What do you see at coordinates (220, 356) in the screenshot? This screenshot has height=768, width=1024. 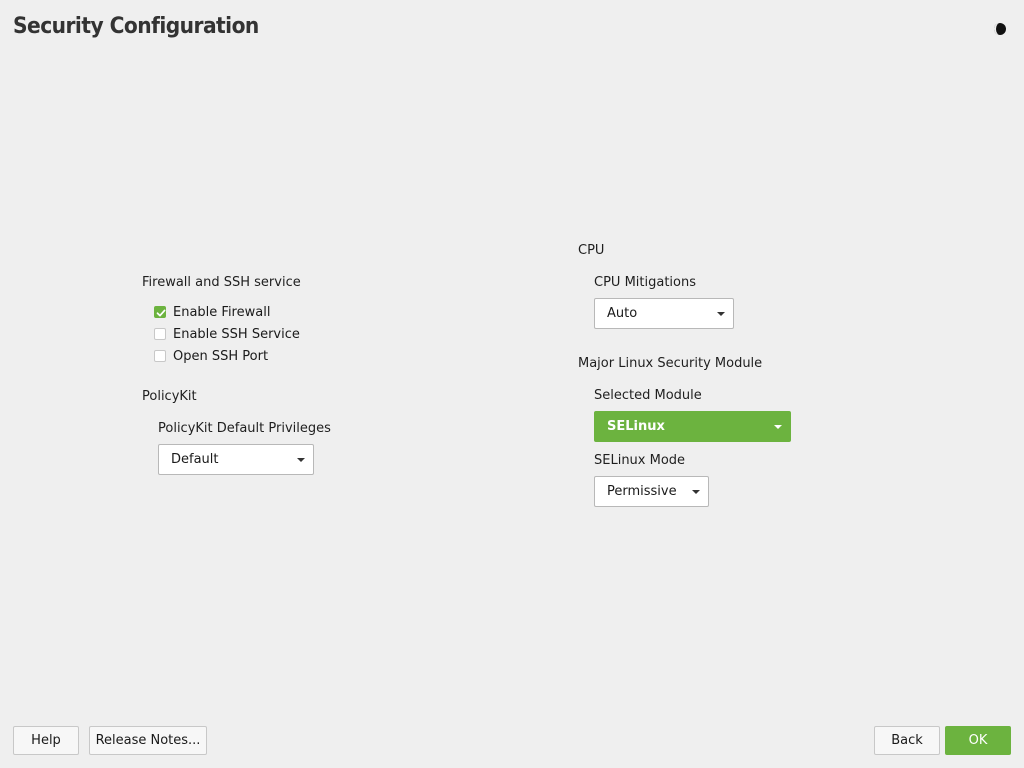 I see `open-ssh-port-label: Open SSH Port` at bounding box center [220, 356].